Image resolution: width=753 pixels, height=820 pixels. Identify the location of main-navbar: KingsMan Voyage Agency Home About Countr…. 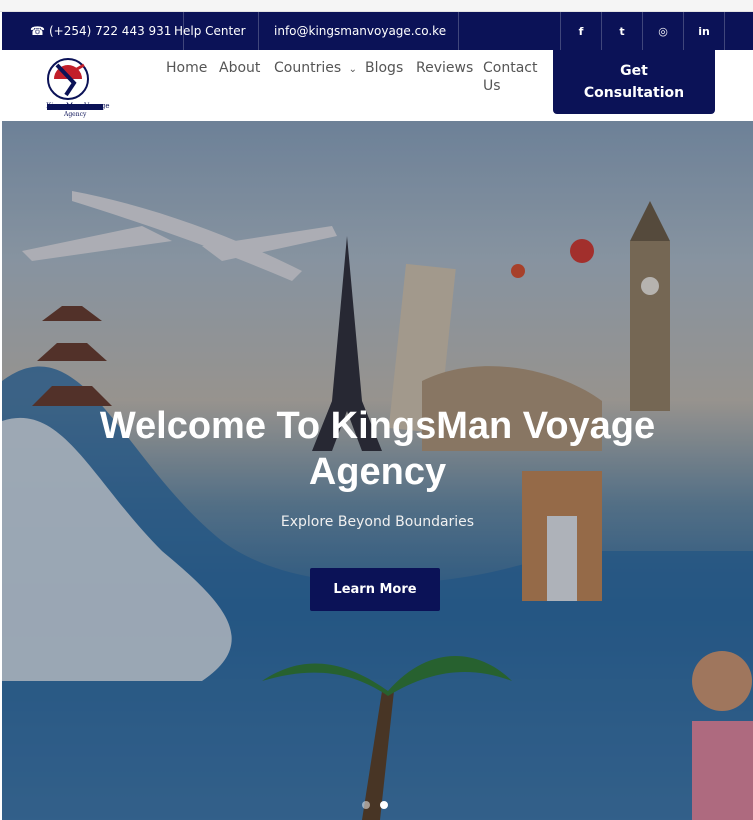
(377, 85).